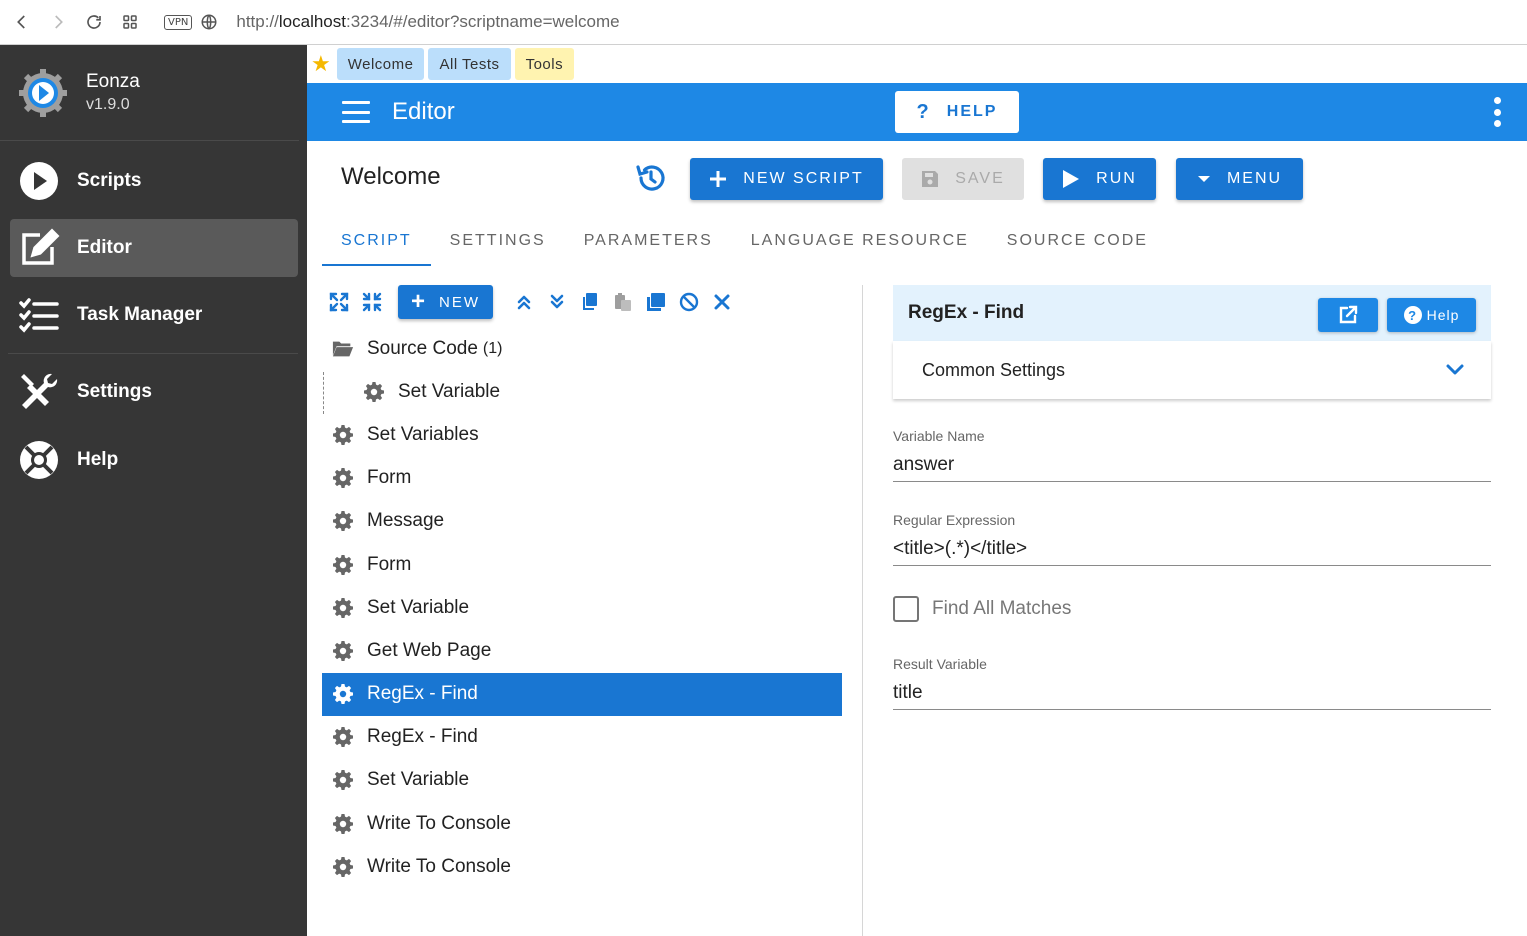 The height and width of the screenshot is (936, 1527). What do you see at coordinates (153, 353) in the screenshot?
I see `sidebar-divider` at bounding box center [153, 353].